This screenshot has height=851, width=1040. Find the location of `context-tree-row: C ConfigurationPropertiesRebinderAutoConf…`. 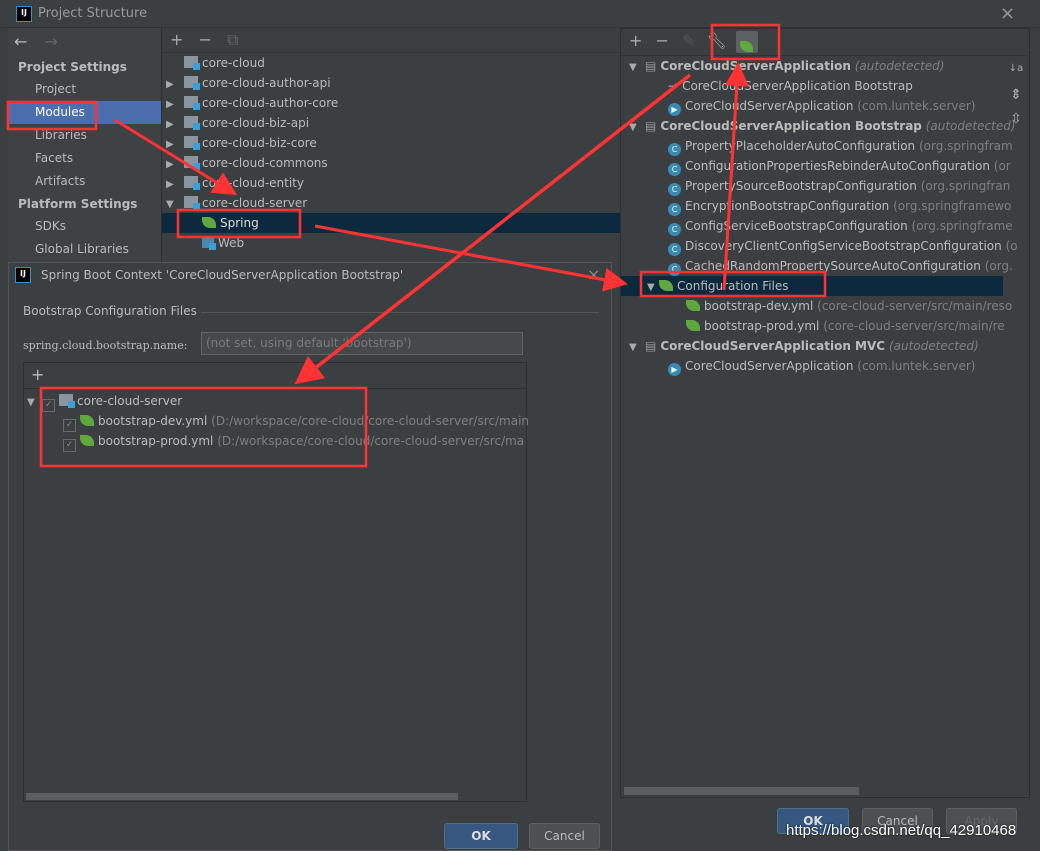

context-tree-row: C ConfigurationPropertiesRebinderAutoConf… is located at coordinates (816, 166).